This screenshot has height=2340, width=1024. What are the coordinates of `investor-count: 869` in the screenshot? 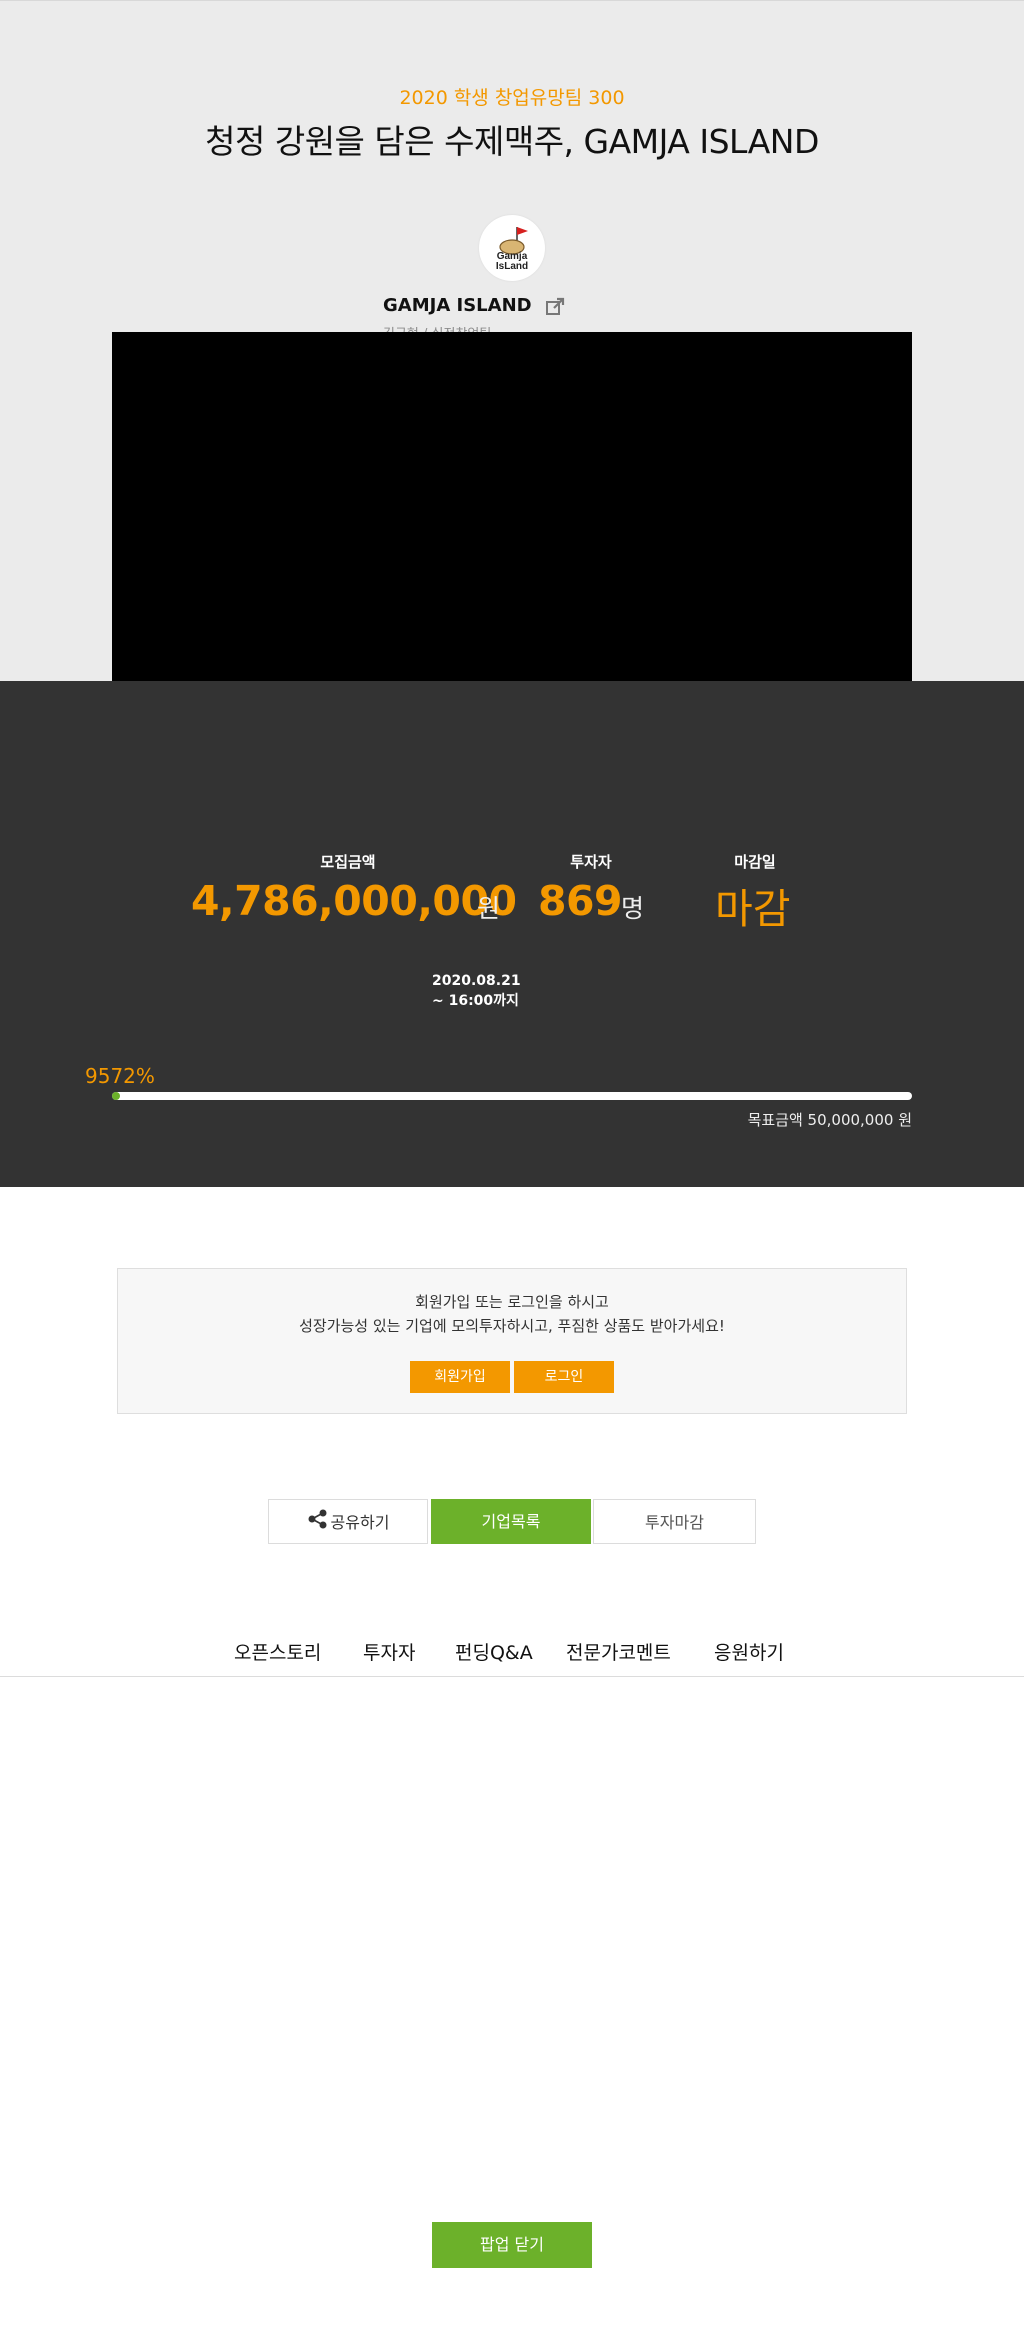 It's located at (580, 901).